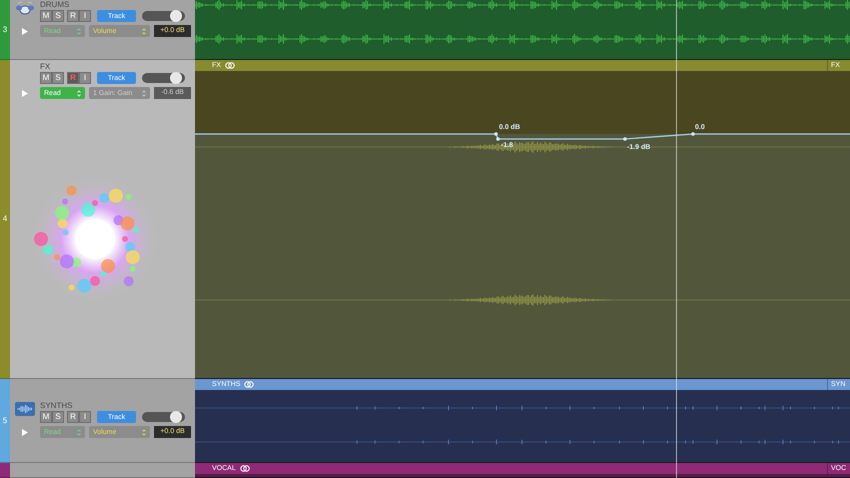 This screenshot has width=850, height=478. Describe the element at coordinates (5, 219) in the screenshot. I see `track-number: 4` at that location.